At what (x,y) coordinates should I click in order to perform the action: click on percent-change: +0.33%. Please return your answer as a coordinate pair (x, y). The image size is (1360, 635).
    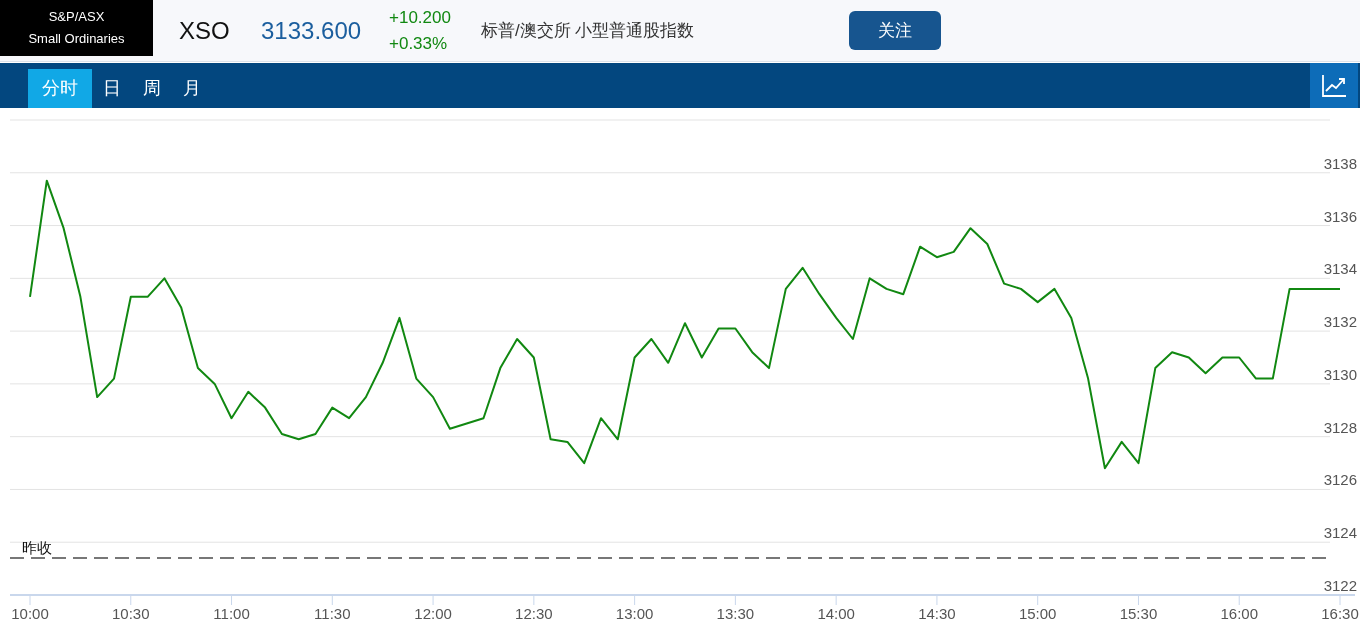
    Looking at the image, I should click on (419, 43).